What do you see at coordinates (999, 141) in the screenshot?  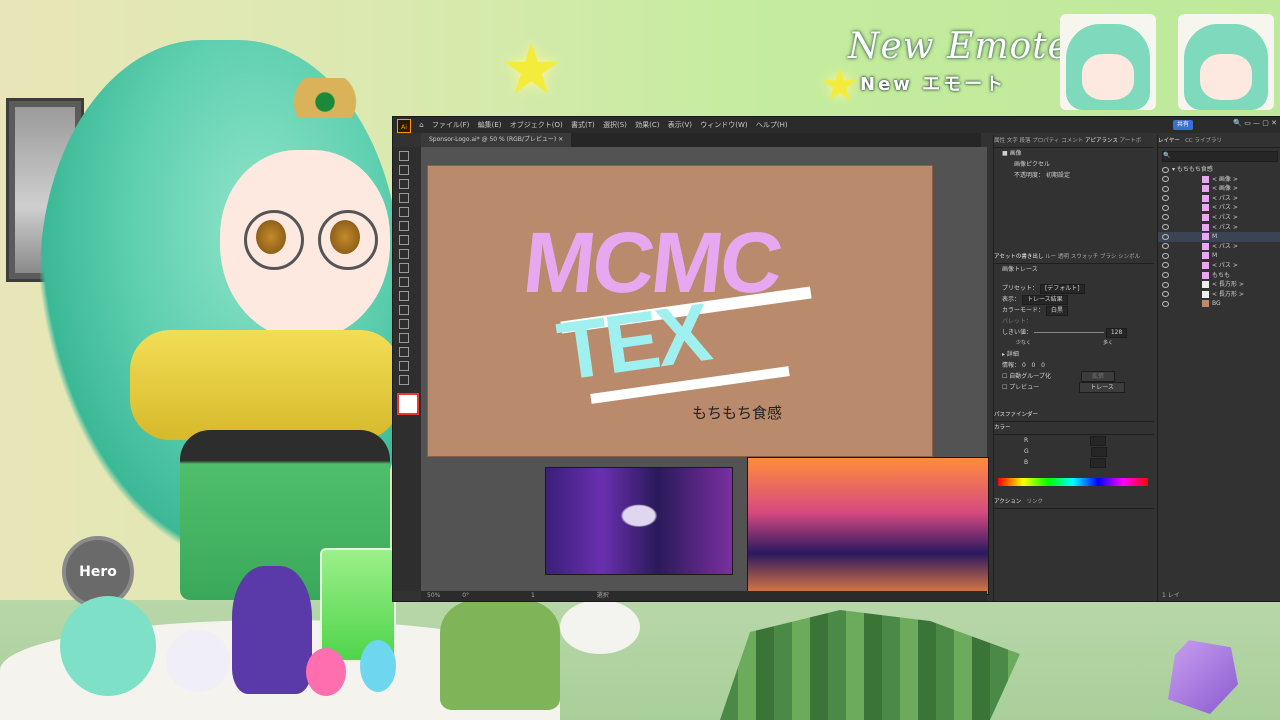 I see `tab-attributes: 属性` at bounding box center [999, 141].